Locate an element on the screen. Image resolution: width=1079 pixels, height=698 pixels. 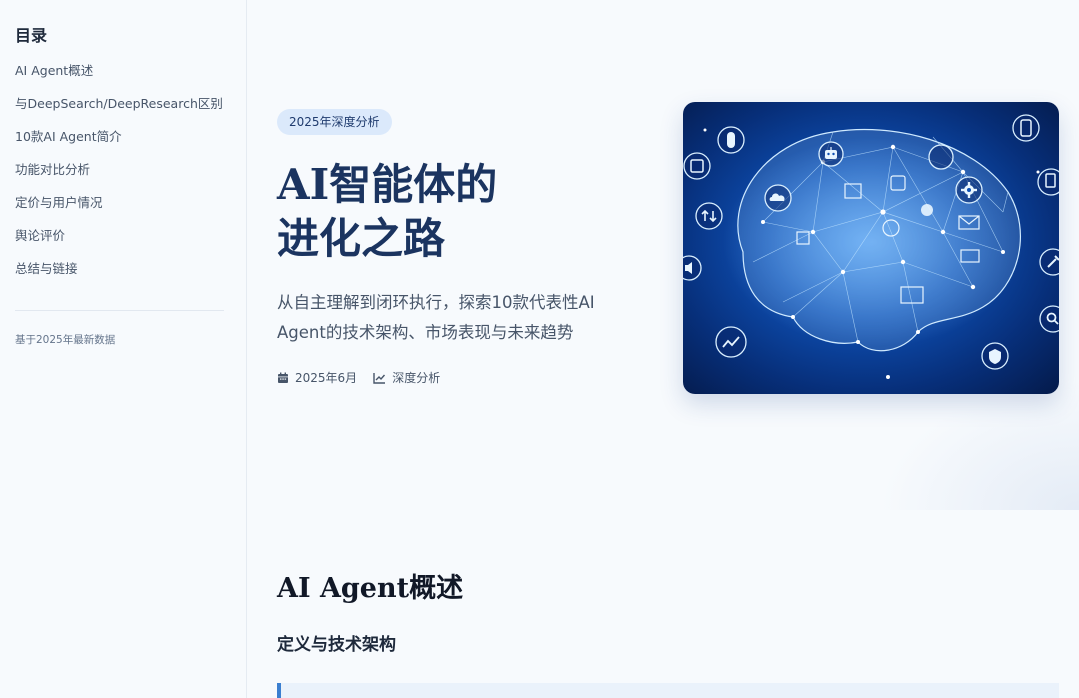
decorative-fade is located at coordinates (979, 445).